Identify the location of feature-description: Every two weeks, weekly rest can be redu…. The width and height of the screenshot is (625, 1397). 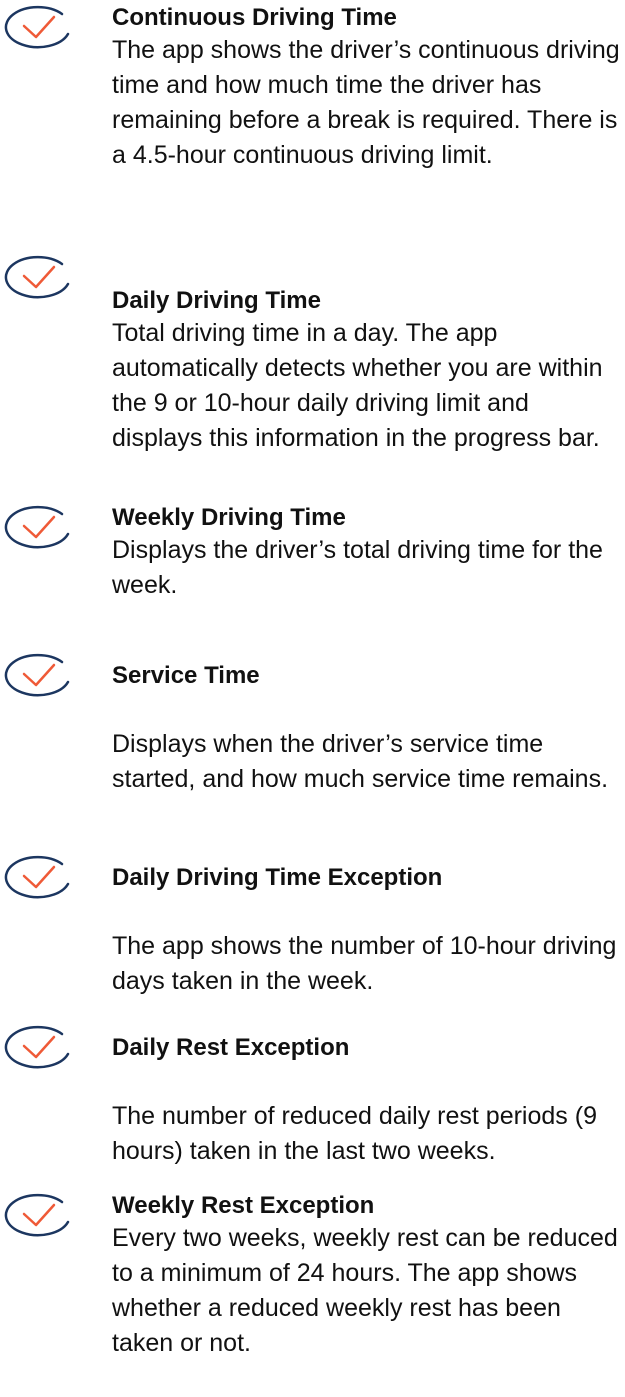
(365, 1290).